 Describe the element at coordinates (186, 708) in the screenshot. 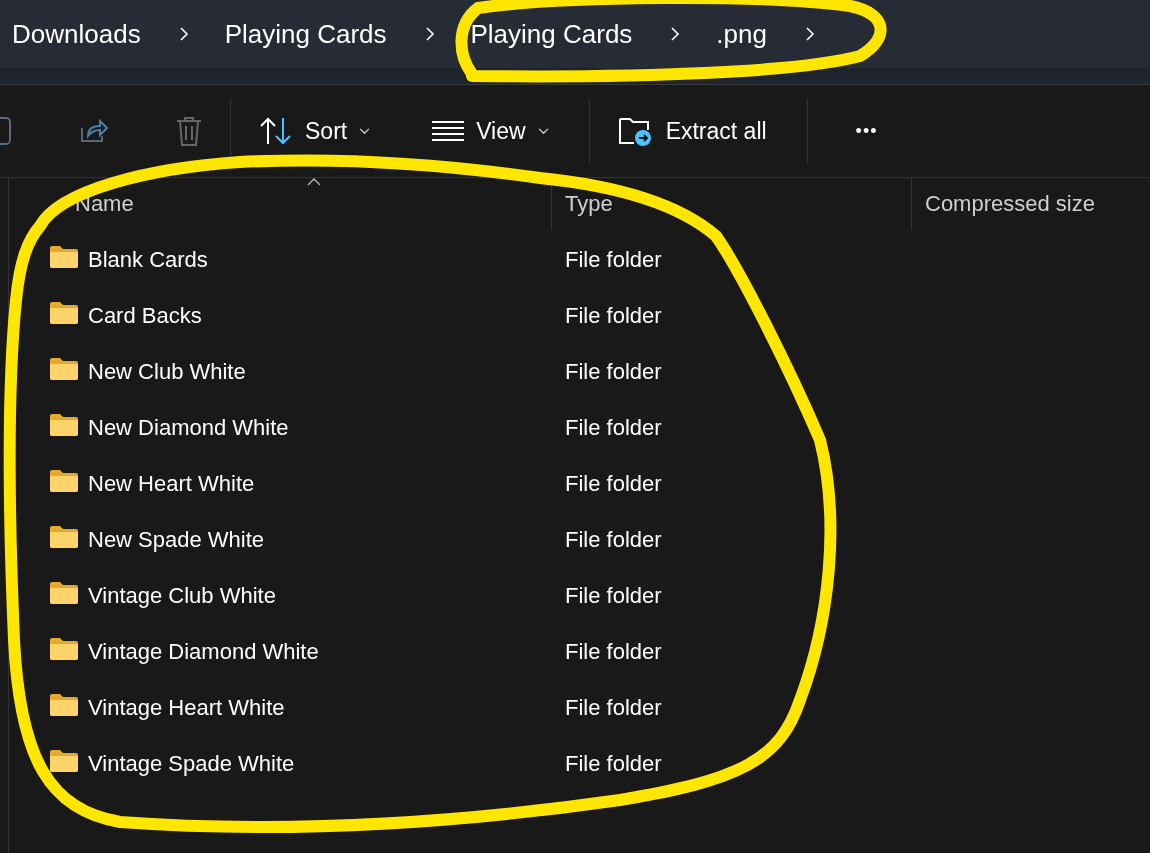

I see `file-name: Vintage Heart White` at that location.